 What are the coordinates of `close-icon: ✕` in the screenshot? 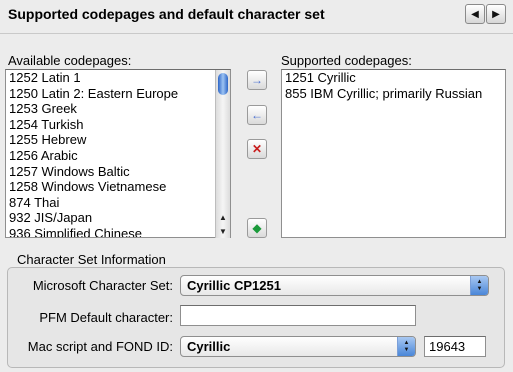 It's located at (257, 149).